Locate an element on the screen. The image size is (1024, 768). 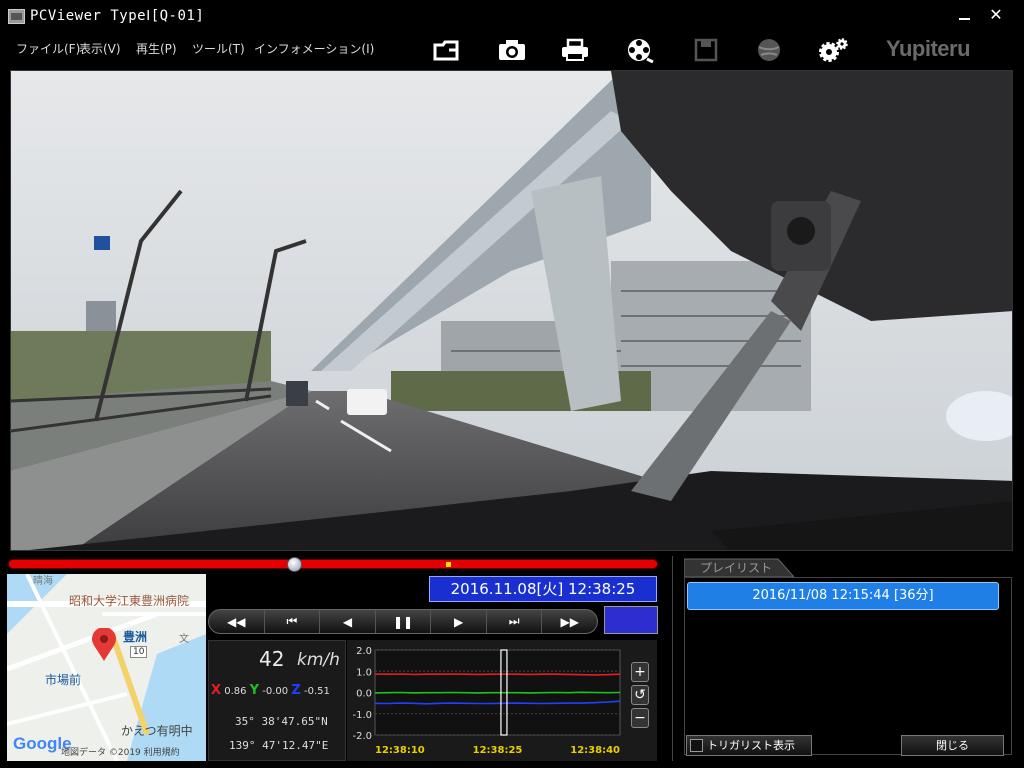
close-button: ✕ is located at coordinates (996, 15).